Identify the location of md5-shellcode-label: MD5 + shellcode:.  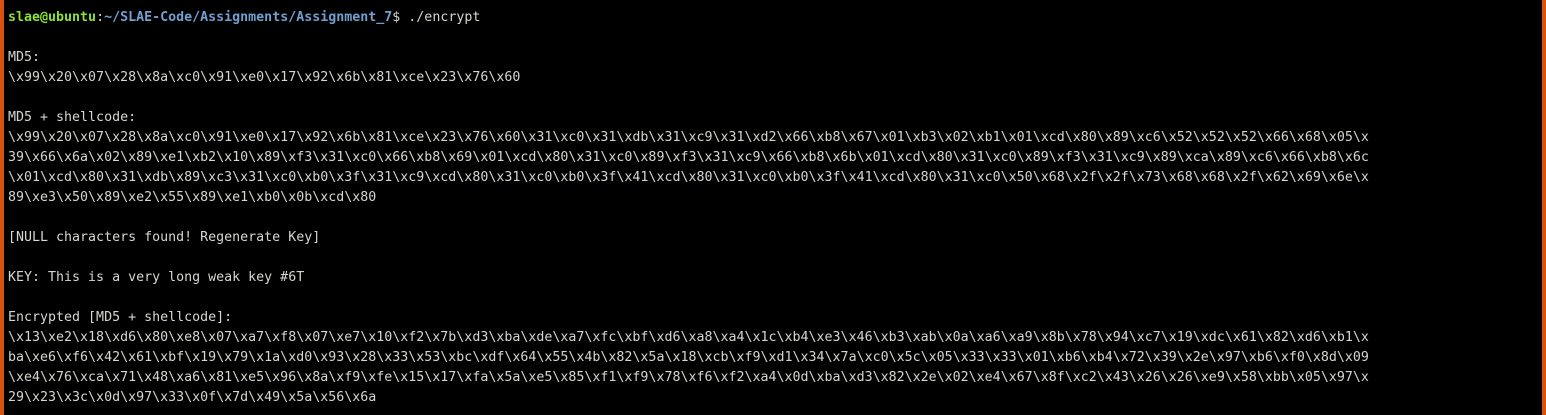
(72, 117).